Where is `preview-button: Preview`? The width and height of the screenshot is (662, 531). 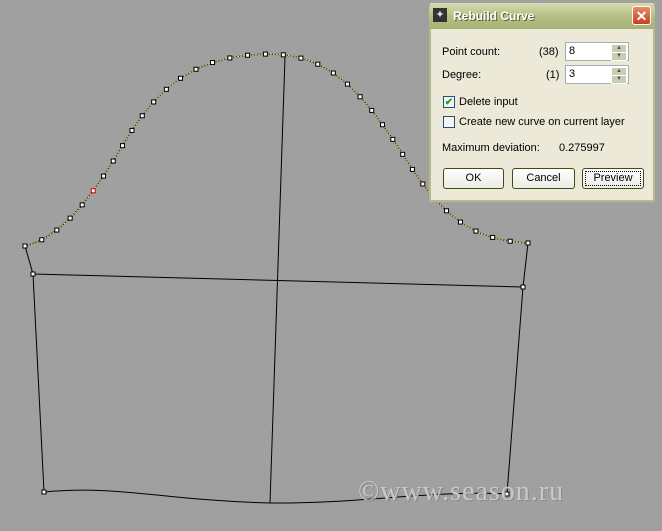 preview-button: Preview is located at coordinates (613, 178).